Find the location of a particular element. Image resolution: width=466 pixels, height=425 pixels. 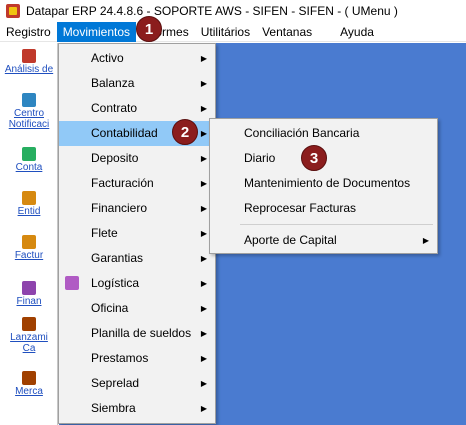

menu-ayuda: Ayuda is located at coordinates (349, 32).